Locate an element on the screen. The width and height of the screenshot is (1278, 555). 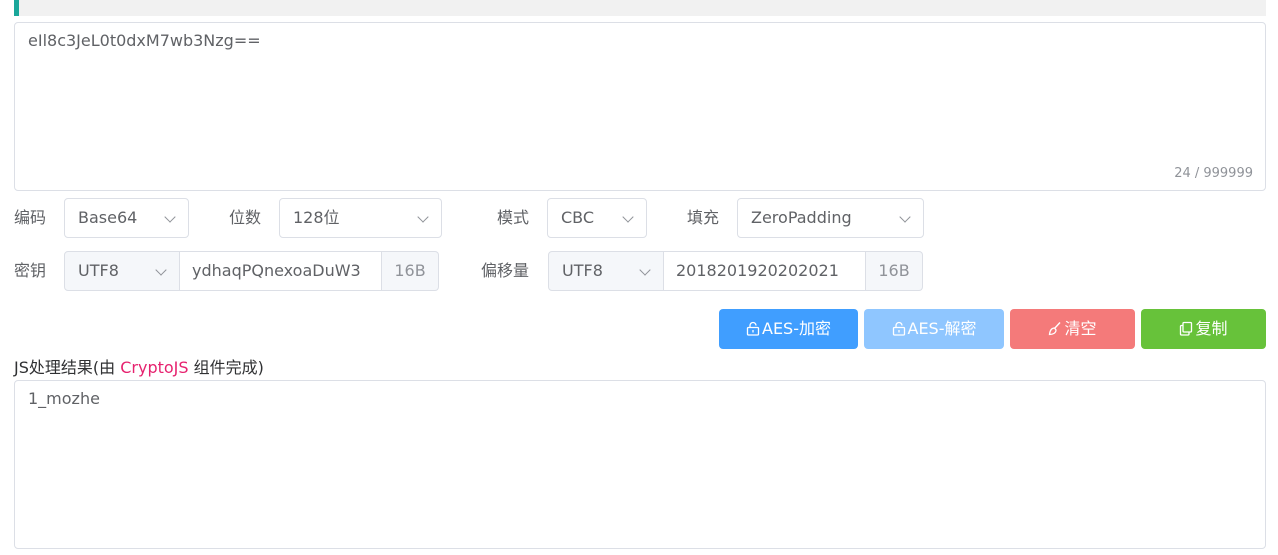
aes-decrypt-label: AES-解密 is located at coordinates (942, 328).